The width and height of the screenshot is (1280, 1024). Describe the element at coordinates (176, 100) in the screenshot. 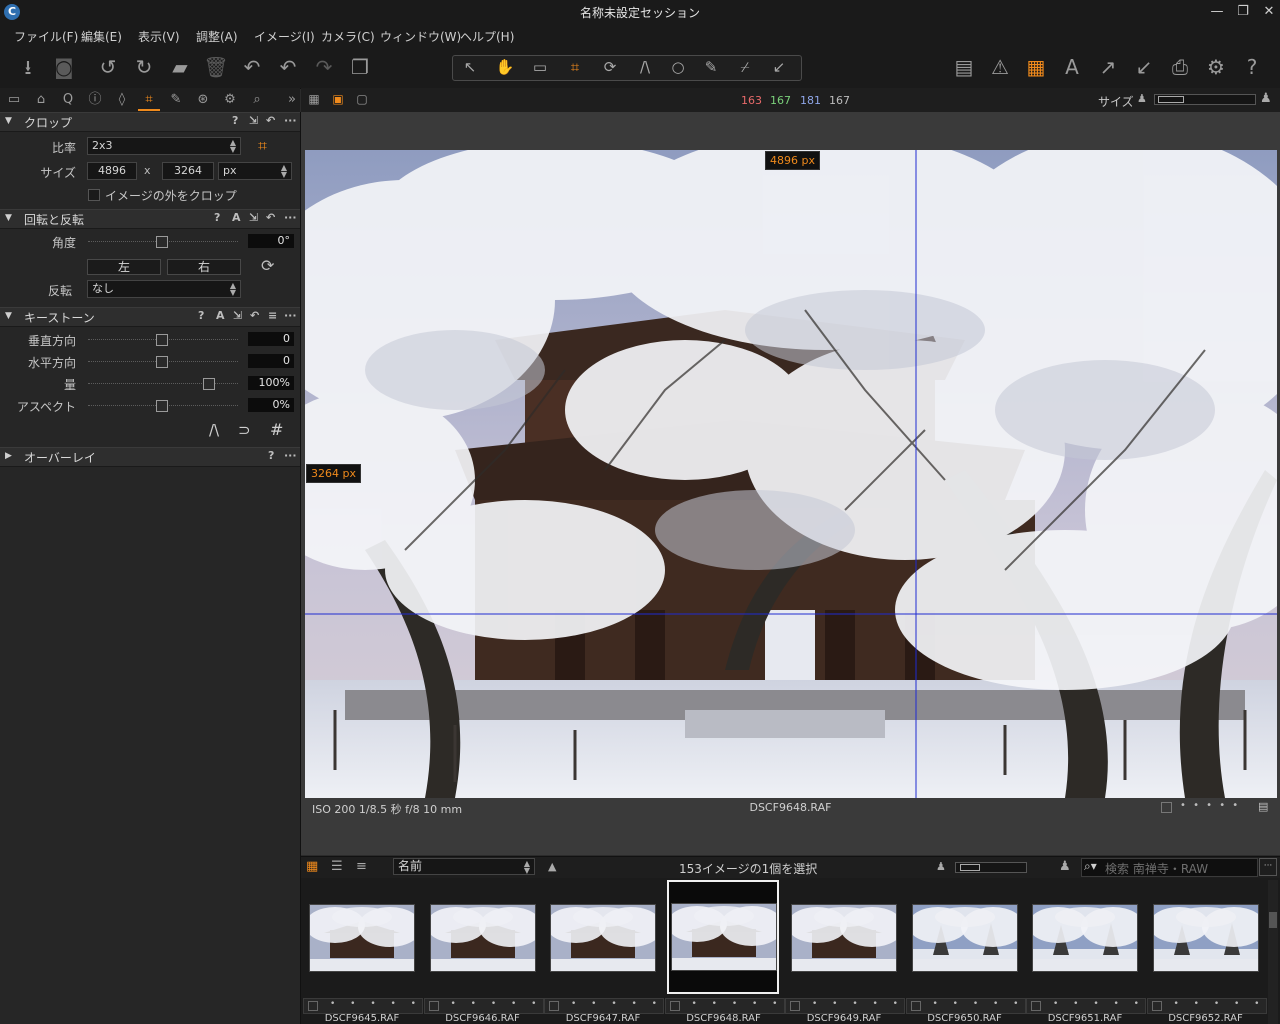

I see `adjust-tab-icon: ✎` at that location.